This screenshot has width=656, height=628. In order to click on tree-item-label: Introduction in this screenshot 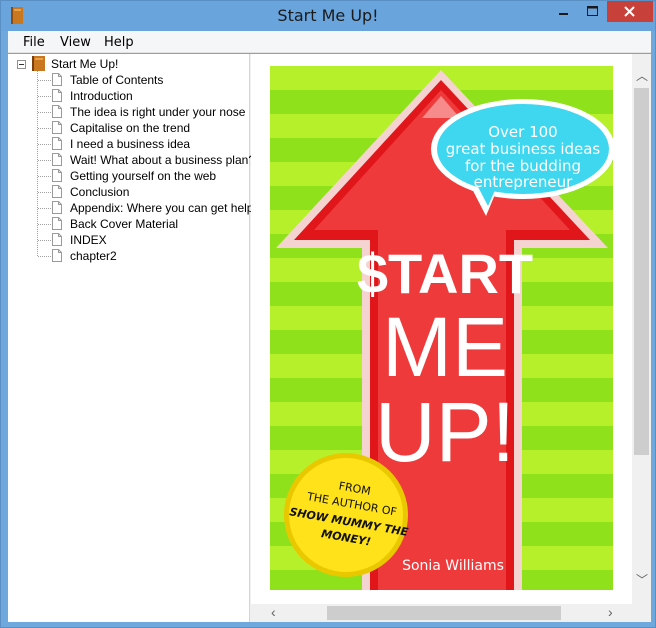, I will do `click(101, 96)`.